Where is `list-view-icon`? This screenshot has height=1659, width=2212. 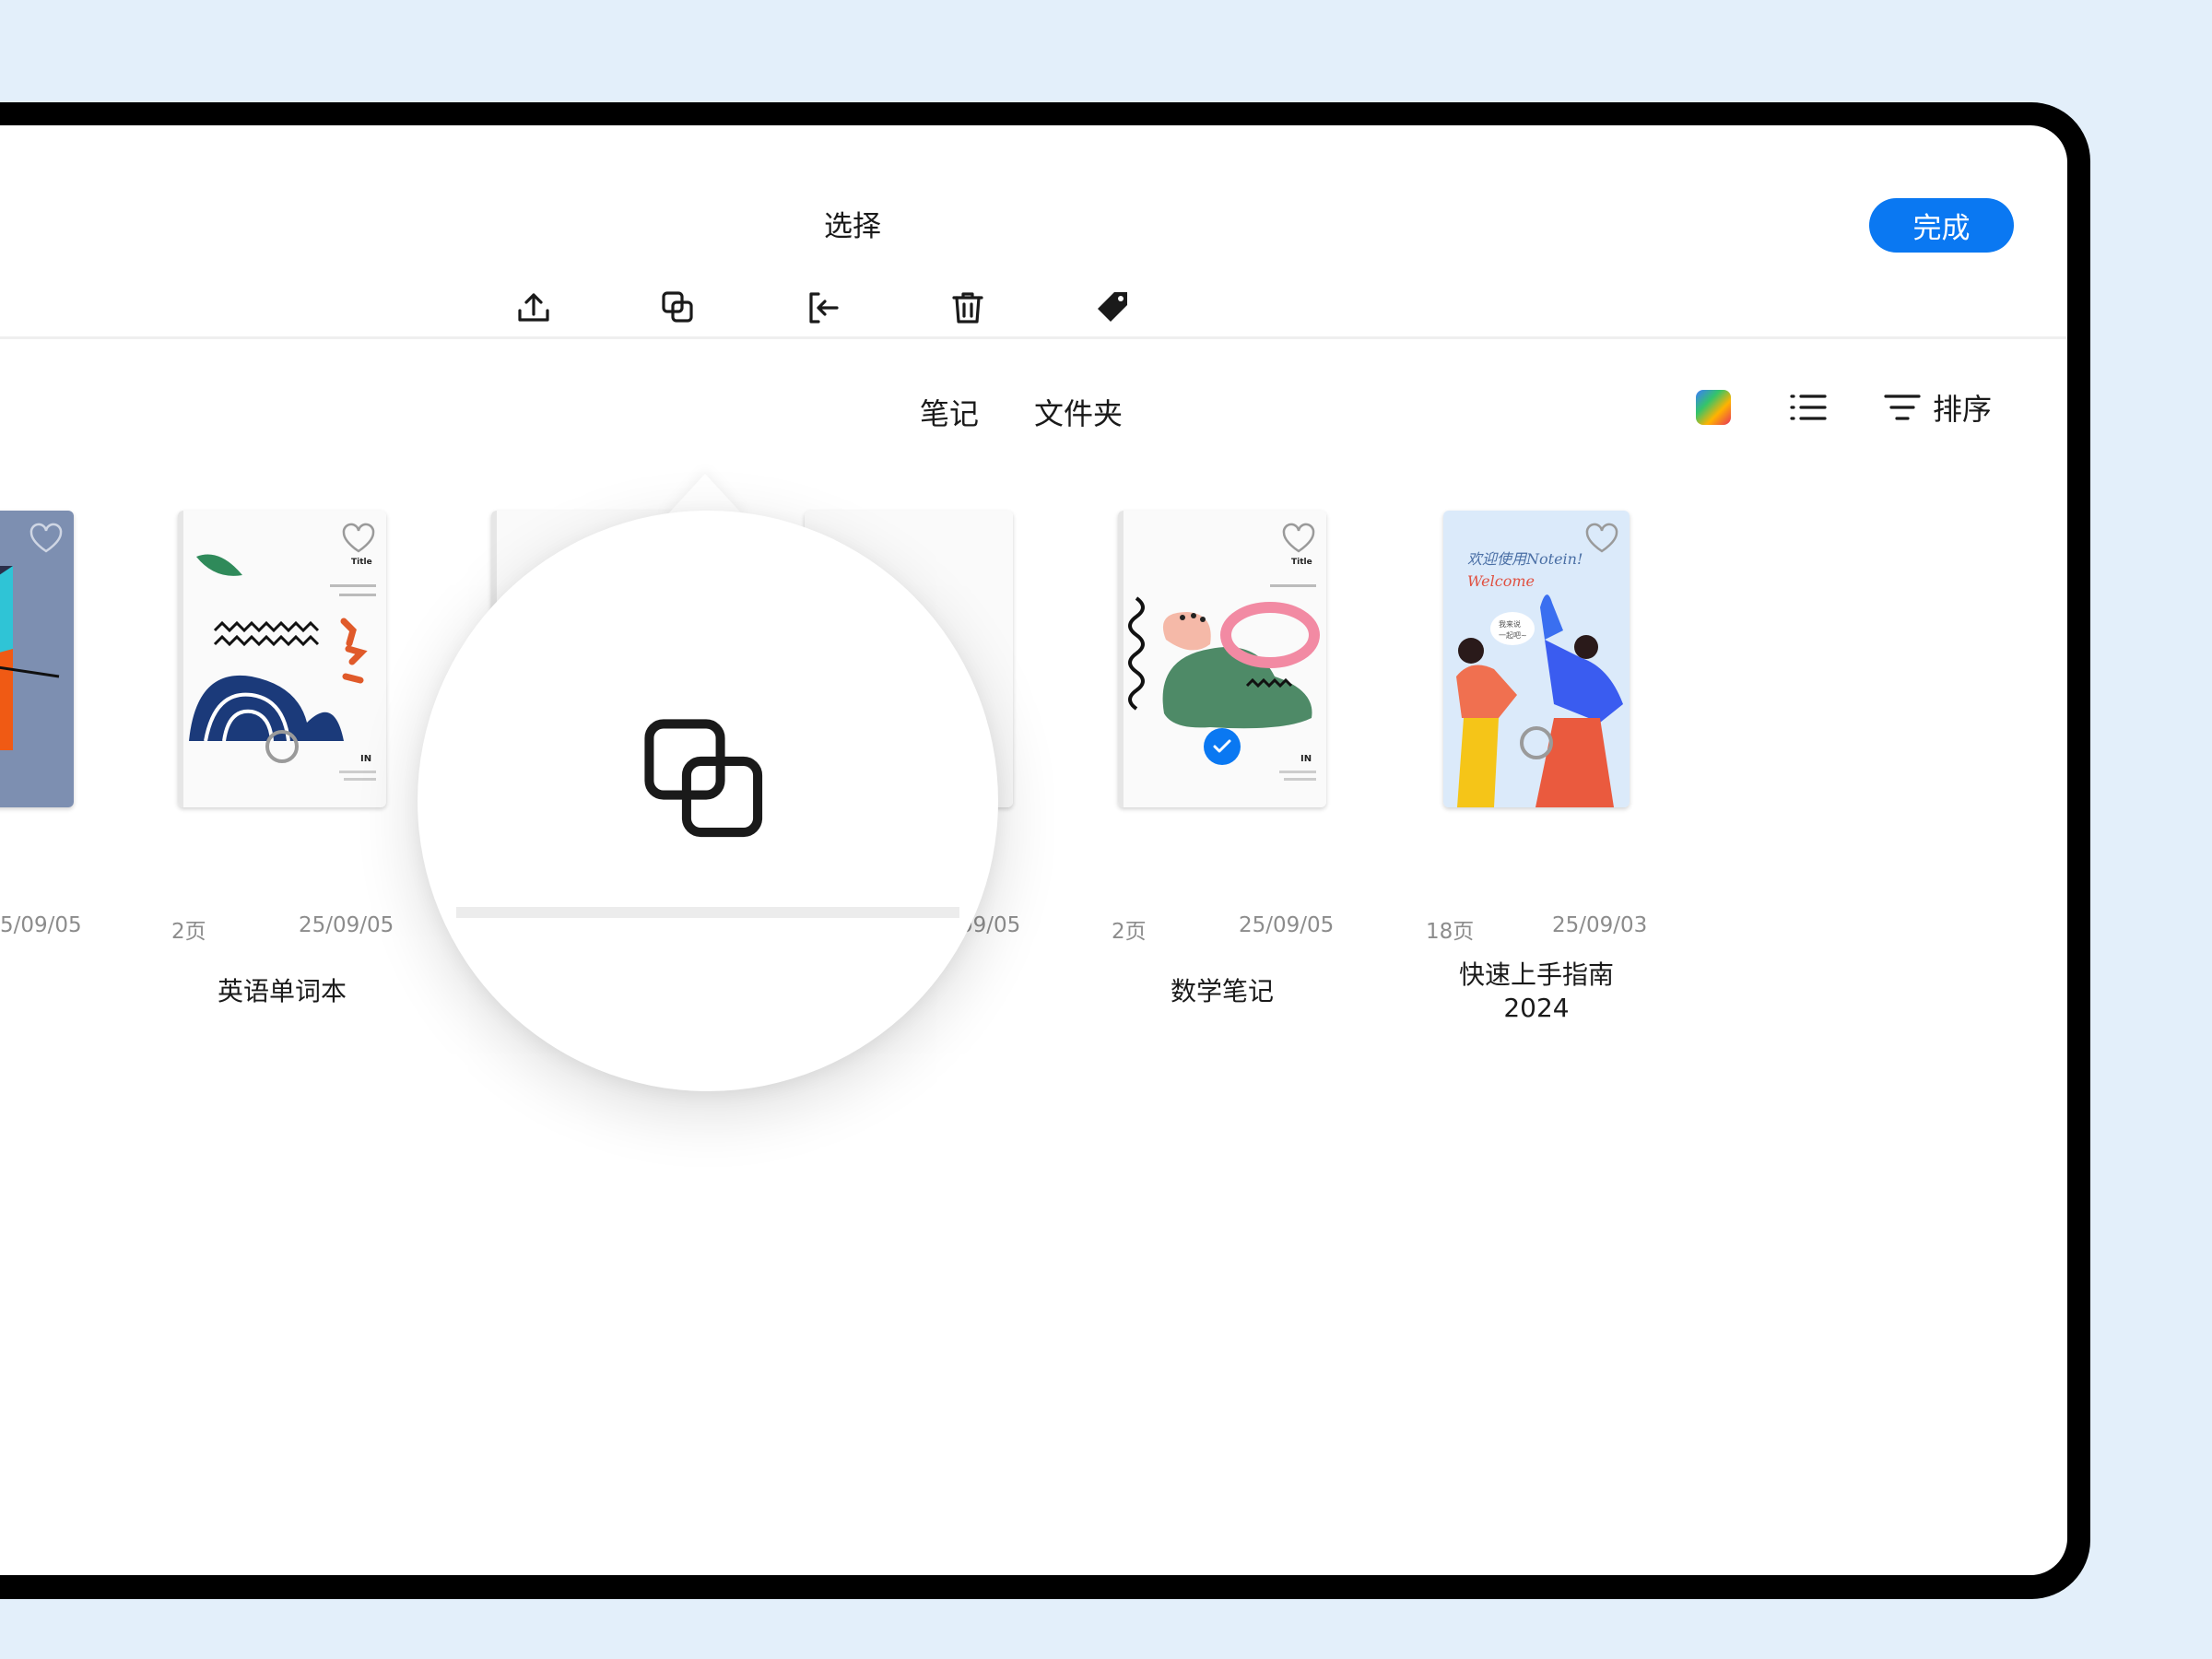 list-view-icon is located at coordinates (1808, 407).